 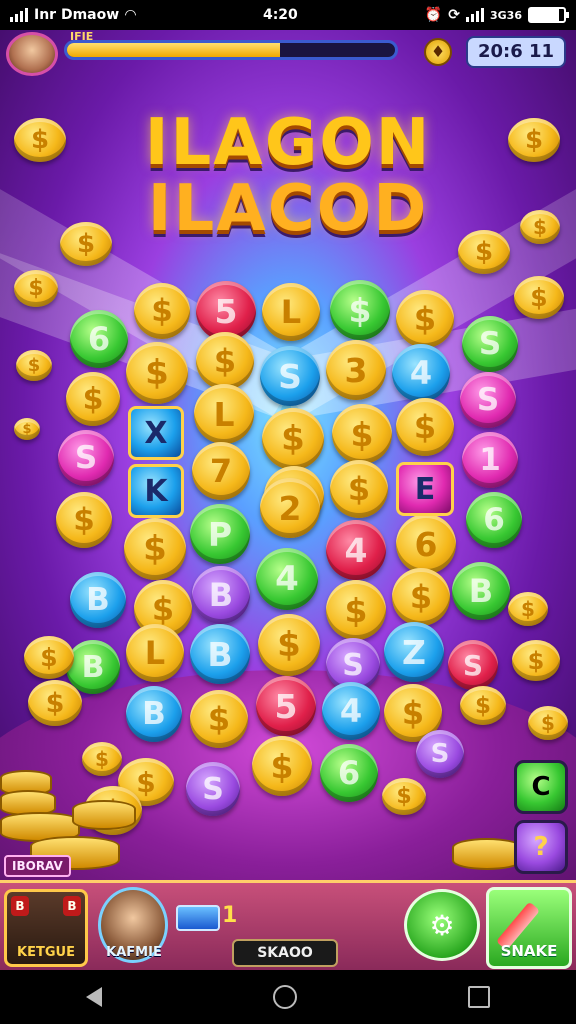 What do you see at coordinates (287, 579) in the screenshot?
I see `coin-green: 4` at bounding box center [287, 579].